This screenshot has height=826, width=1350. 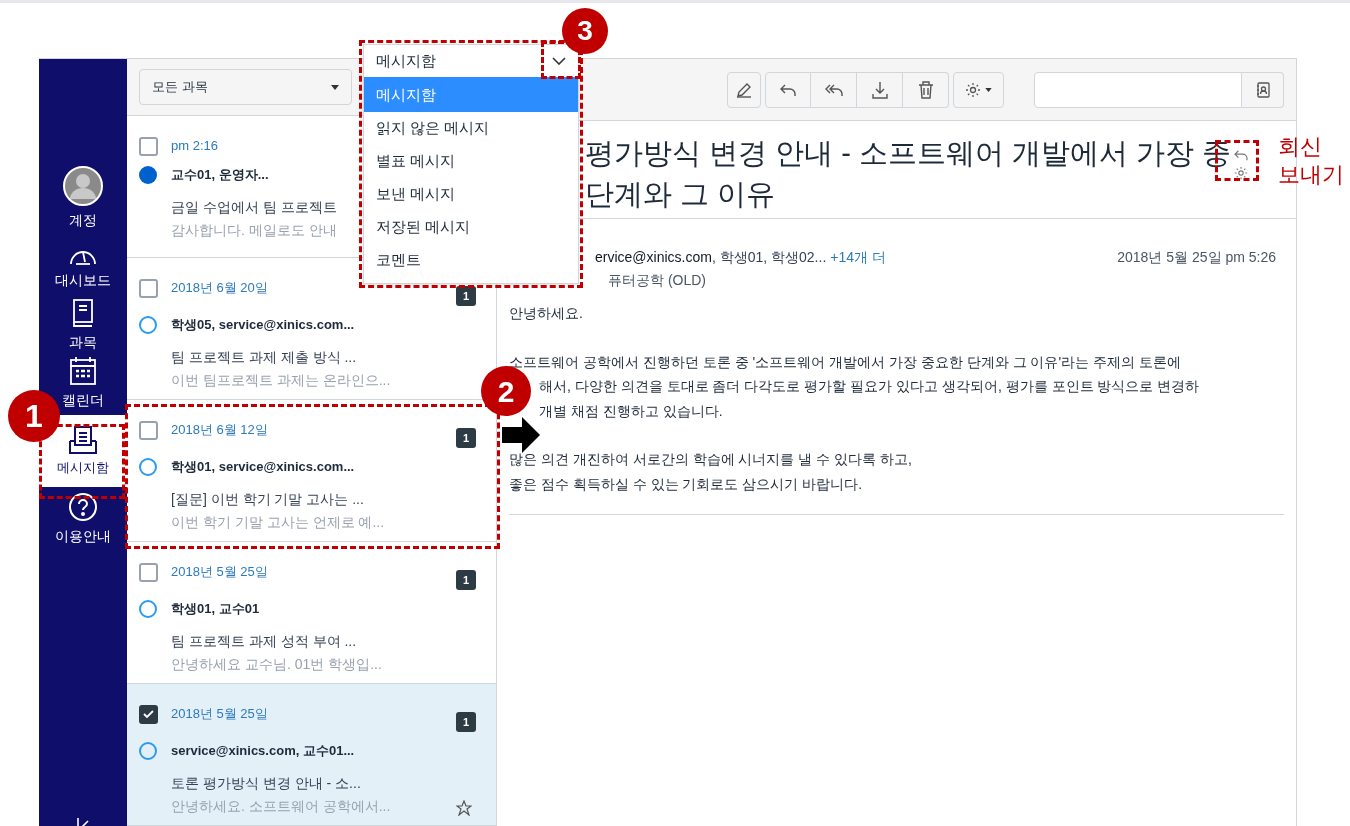 What do you see at coordinates (1196, 257) in the screenshot?
I see `message-date: 2018년 5월 25일 pm 5:26` at bounding box center [1196, 257].